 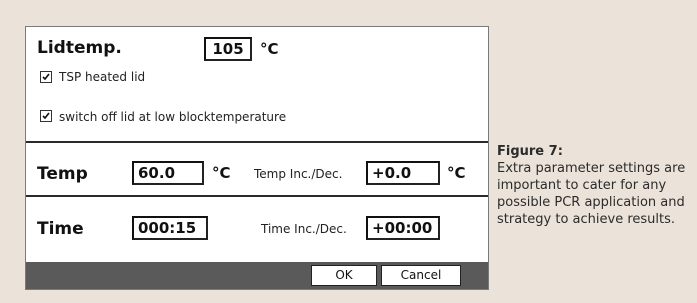 I want to click on lid-temp-unit: °C, so click(x=269, y=49).